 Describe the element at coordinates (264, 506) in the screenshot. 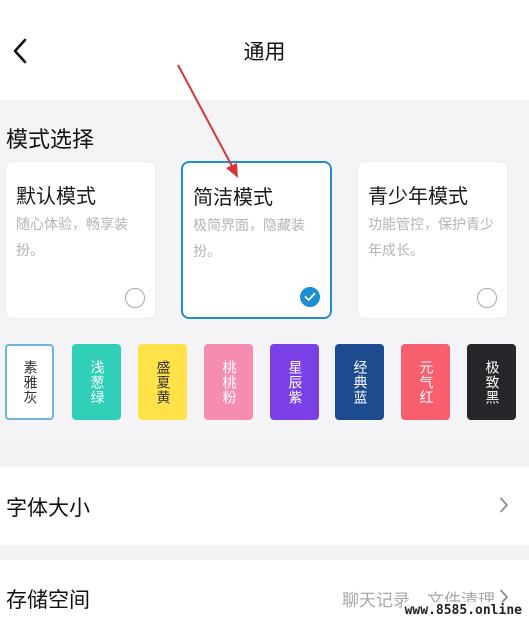

I see `settings-row-font-size: 字体大小` at that location.